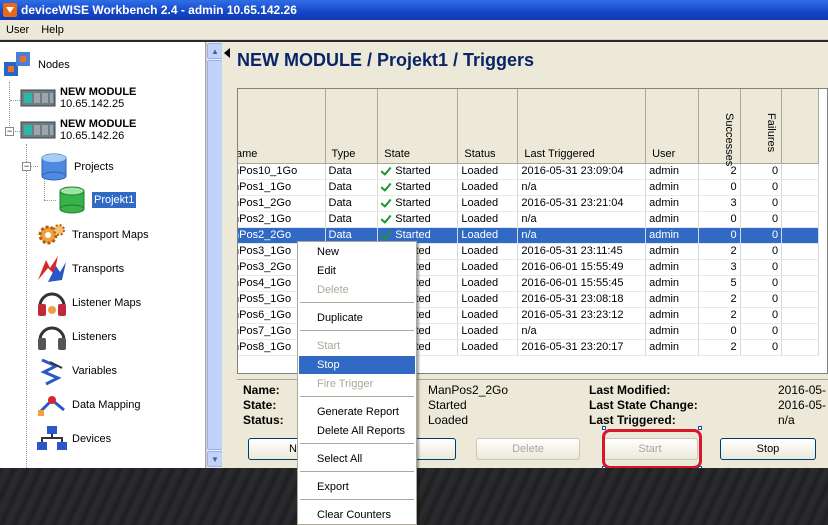  What do you see at coordinates (78, 98) in the screenshot?
I see `tree-node-1: NEW MODULE 10.65.142.25` at bounding box center [78, 98].